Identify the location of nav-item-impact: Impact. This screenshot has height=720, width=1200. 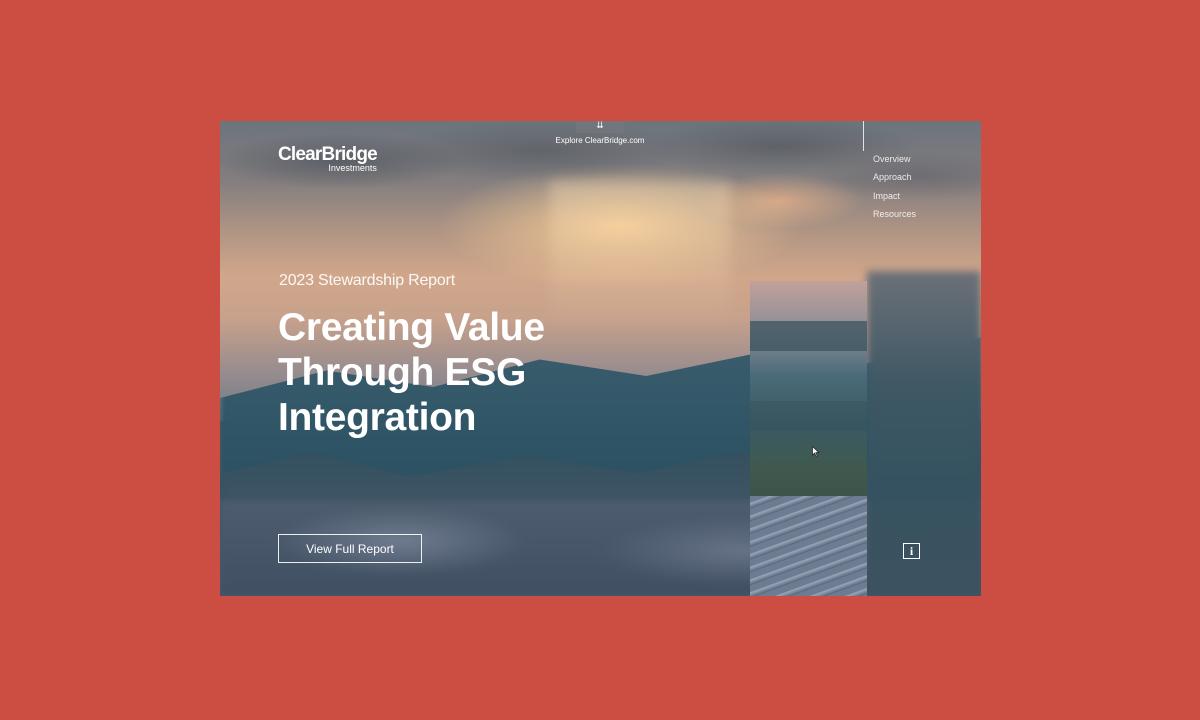
(894, 199).